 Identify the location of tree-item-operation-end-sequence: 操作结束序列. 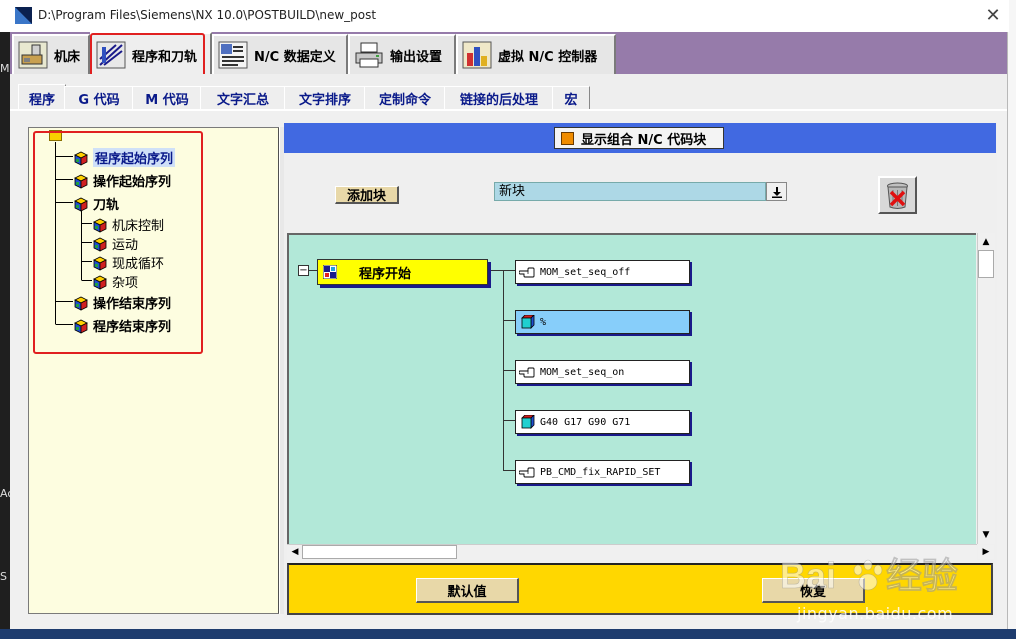
(122, 302).